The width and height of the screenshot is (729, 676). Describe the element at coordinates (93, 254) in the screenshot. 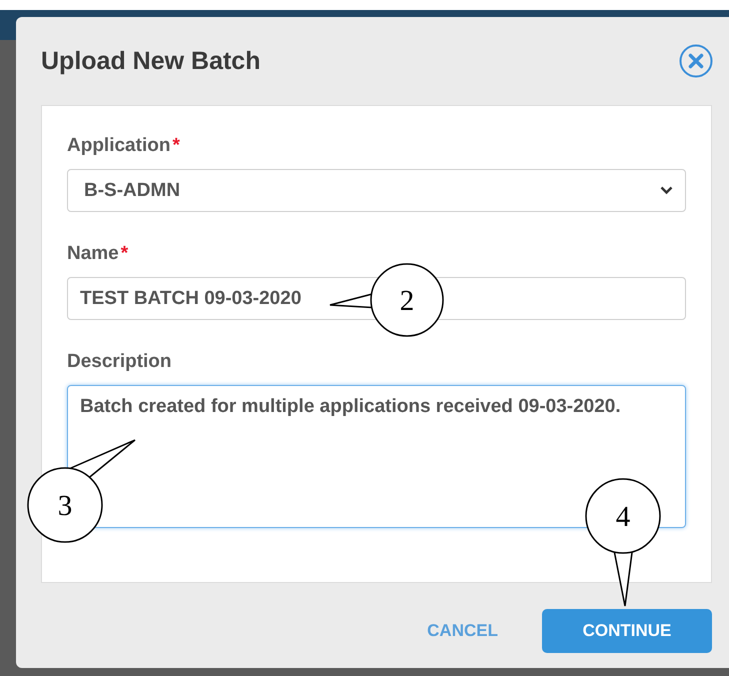

I see `field-label: Name` at that location.